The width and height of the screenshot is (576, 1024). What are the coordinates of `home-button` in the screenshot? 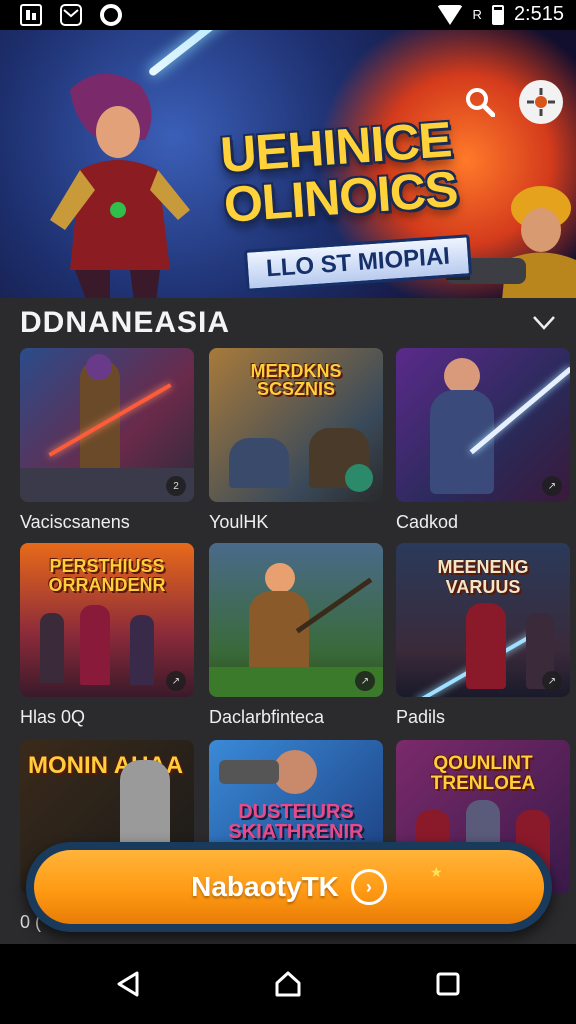 It's located at (288, 984).